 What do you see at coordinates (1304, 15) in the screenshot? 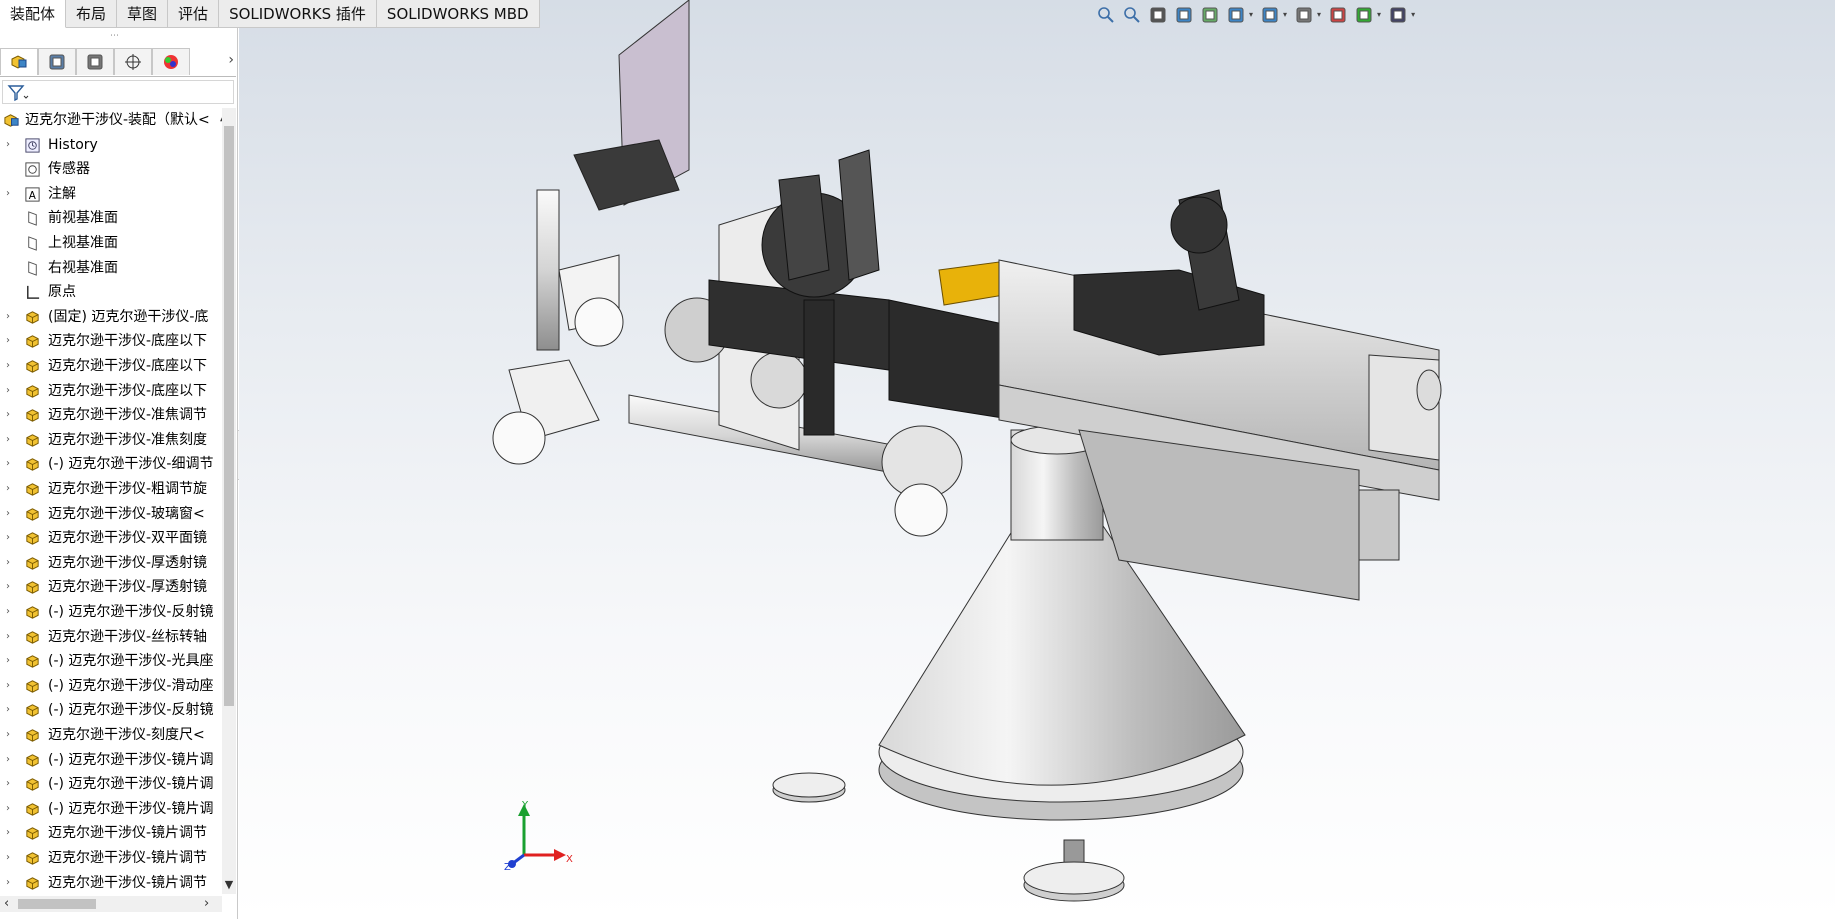
I see `hide-show-items-icon` at bounding box center [1304, 15].